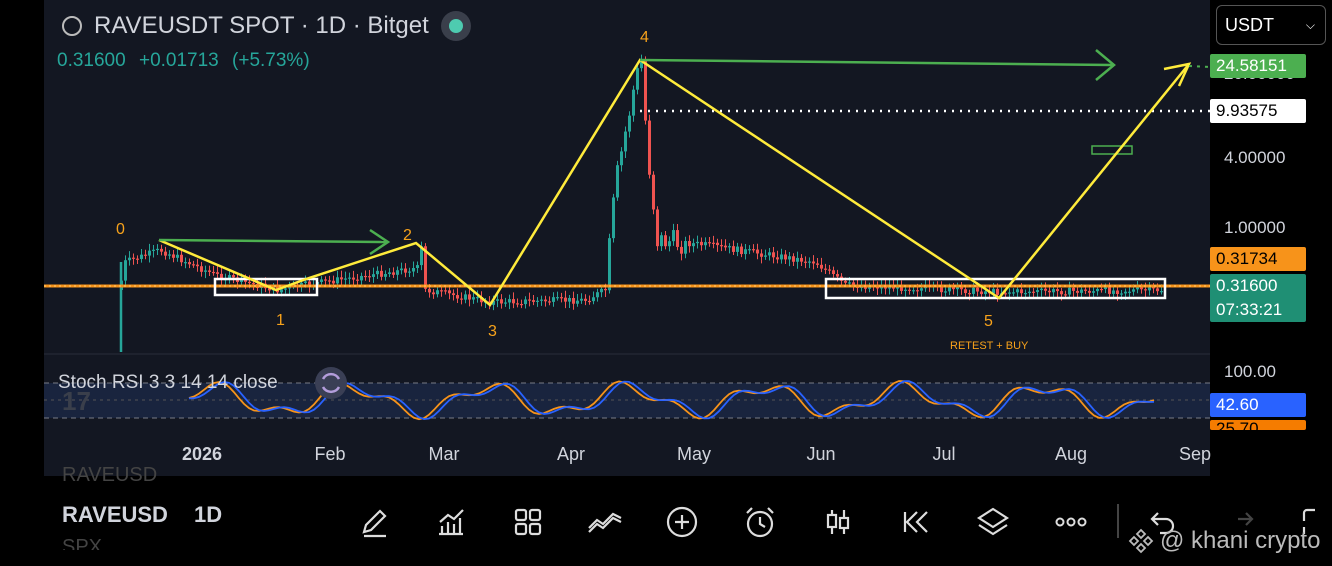  I want to click on layers-icon, so click(993, 522).